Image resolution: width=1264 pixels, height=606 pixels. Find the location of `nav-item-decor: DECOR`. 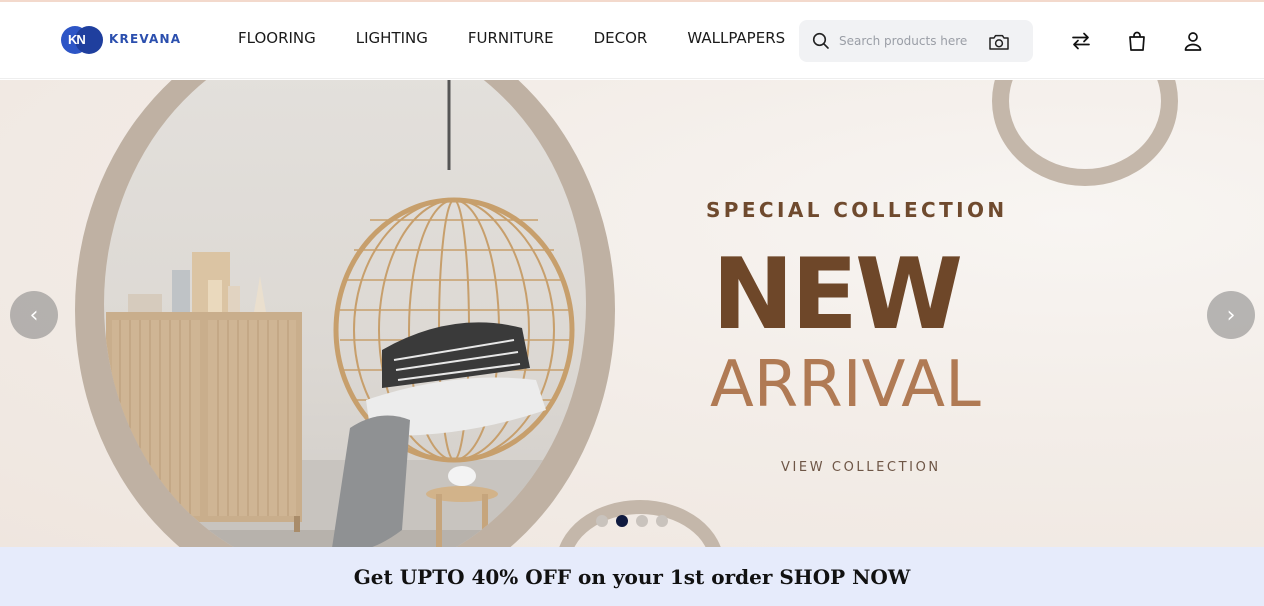

nav-item-decor: DECOR is located at coordinates (621, 38).